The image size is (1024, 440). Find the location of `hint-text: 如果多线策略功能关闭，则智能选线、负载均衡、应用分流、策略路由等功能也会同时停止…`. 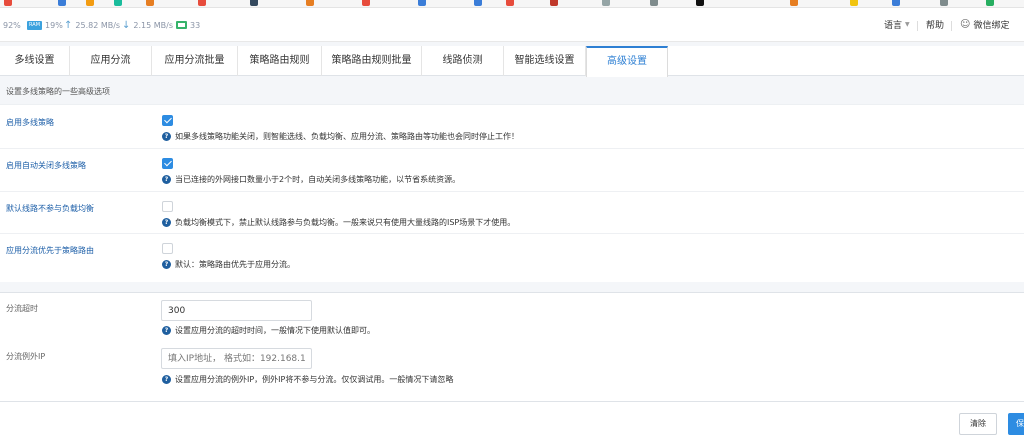

hint-text: 如果多线策略功能关闭，则智能选线、负载均衡、应用分流、策略路由等功能也会同时停止… is located at coordinates (347, 136).